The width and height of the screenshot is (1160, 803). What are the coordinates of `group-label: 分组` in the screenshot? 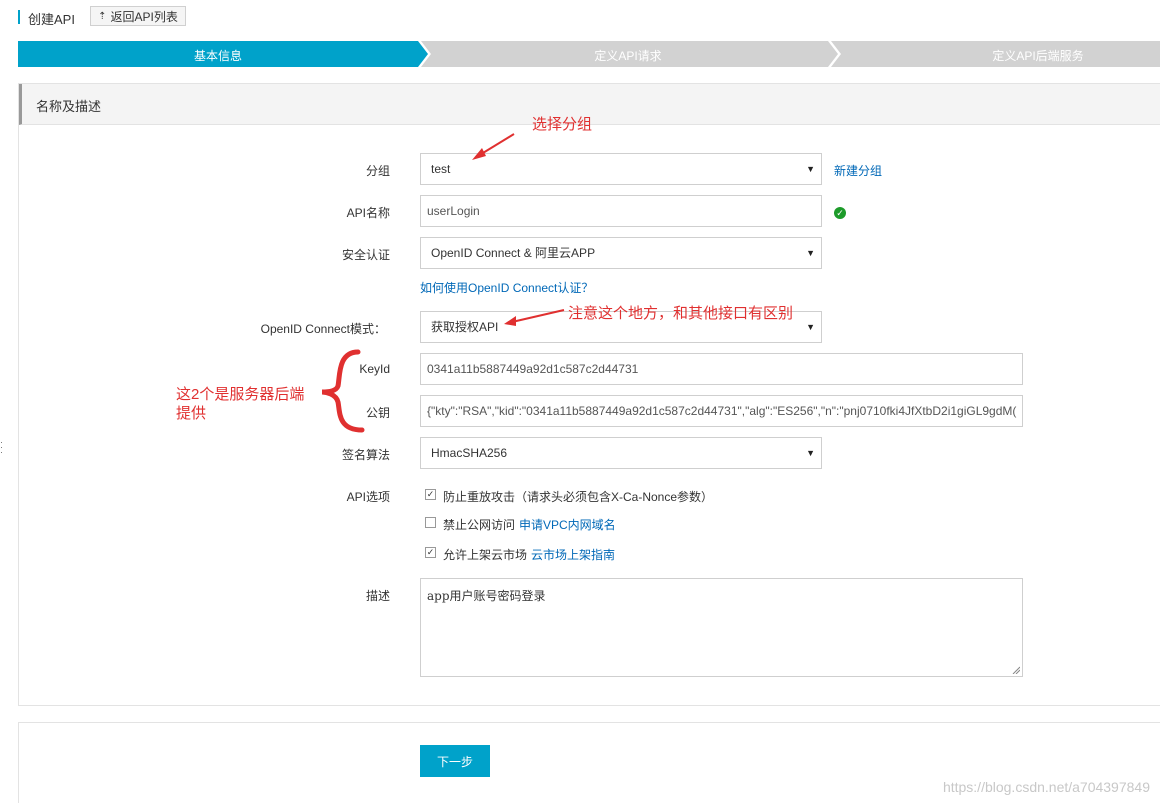 It's located at (377, 171).